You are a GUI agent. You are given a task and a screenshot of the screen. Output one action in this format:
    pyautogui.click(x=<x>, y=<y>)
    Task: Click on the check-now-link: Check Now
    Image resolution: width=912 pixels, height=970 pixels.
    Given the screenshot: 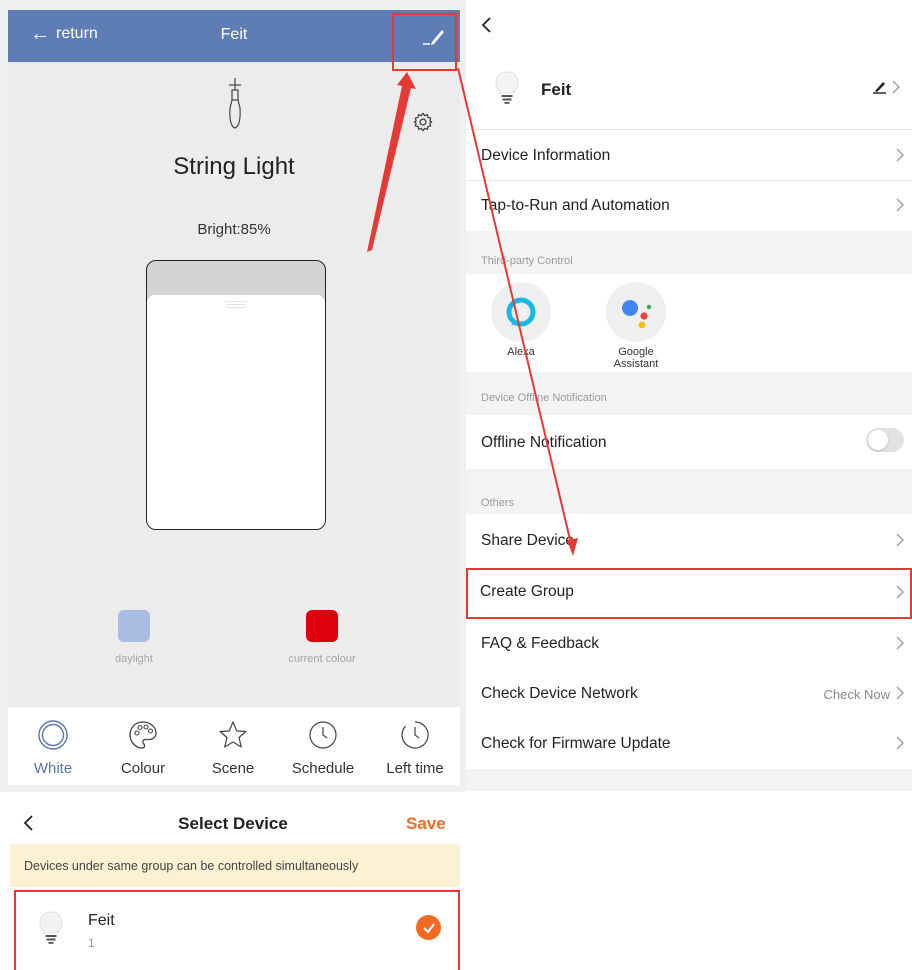 What is the action you would take?
    pyautogui.click(x=857, y=694)
    